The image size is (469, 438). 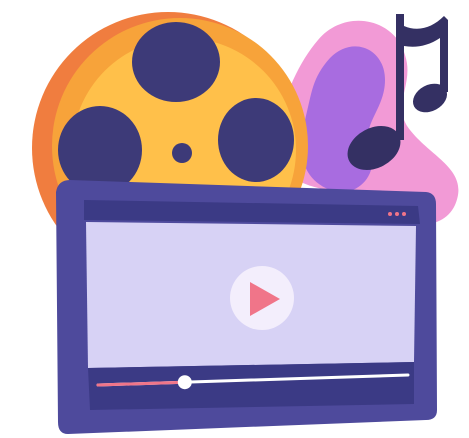 I want to click on reel-hub, so click(x=182, y=153).